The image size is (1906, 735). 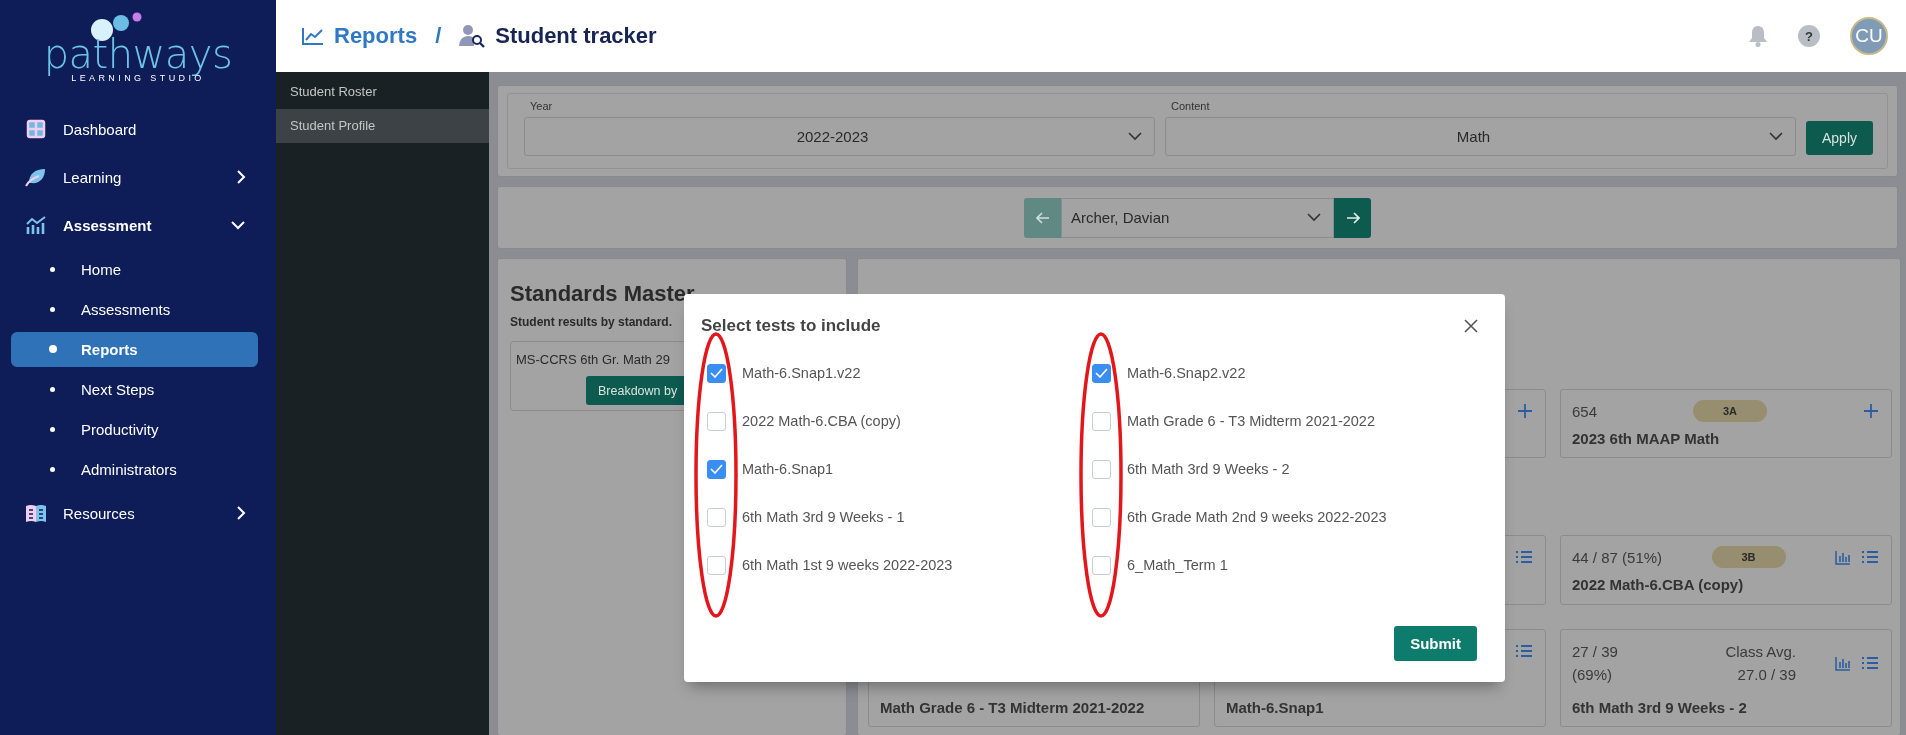 I want to click on dialog-title: Select tests to include, so click(x=791, y=326).